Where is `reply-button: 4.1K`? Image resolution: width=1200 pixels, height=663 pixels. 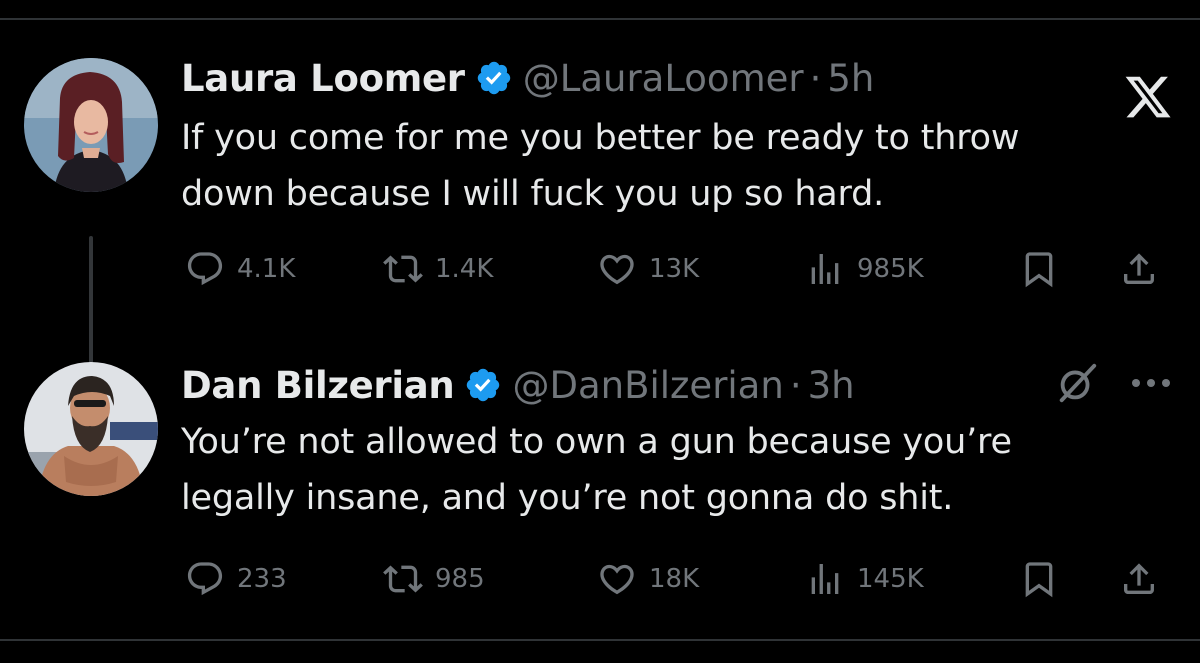
reply-button: 4.1K is located at coordinates (240, 269).